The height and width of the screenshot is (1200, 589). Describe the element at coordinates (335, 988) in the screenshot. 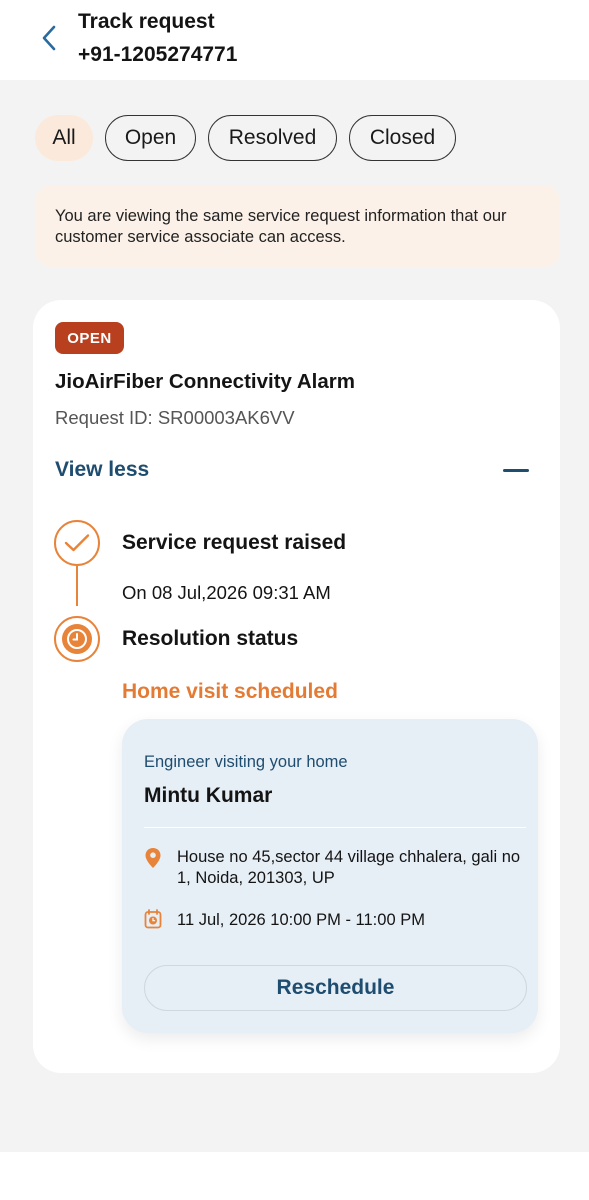

I see `reschedule-button: Reschedule` at that location.